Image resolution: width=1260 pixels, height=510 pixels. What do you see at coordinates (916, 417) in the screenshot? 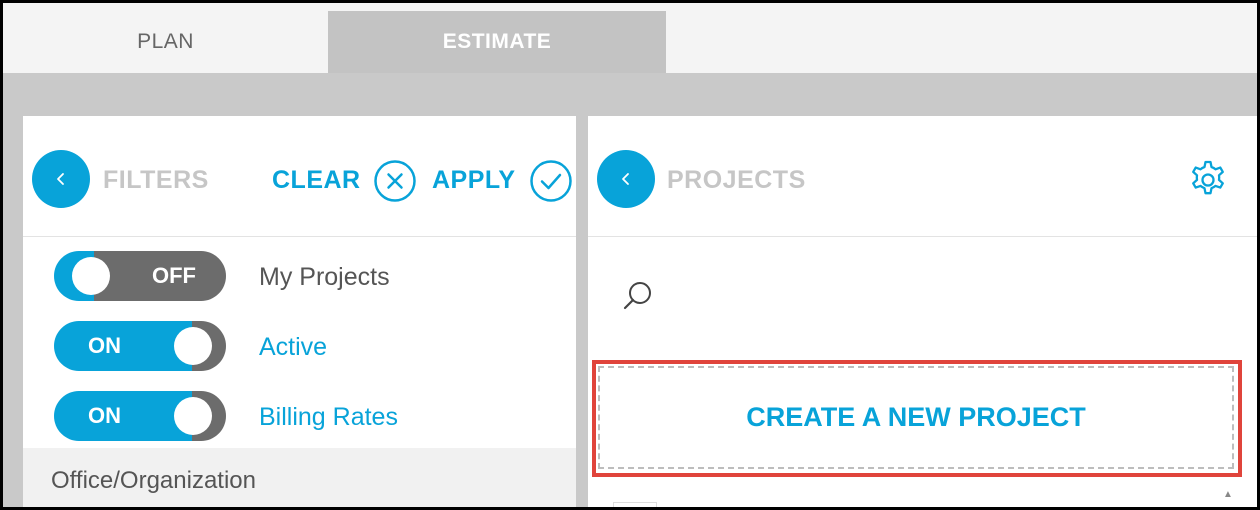
I see `create-new-project-button: CREATE A NEW PROJECT` at bounding box center [916, 417].